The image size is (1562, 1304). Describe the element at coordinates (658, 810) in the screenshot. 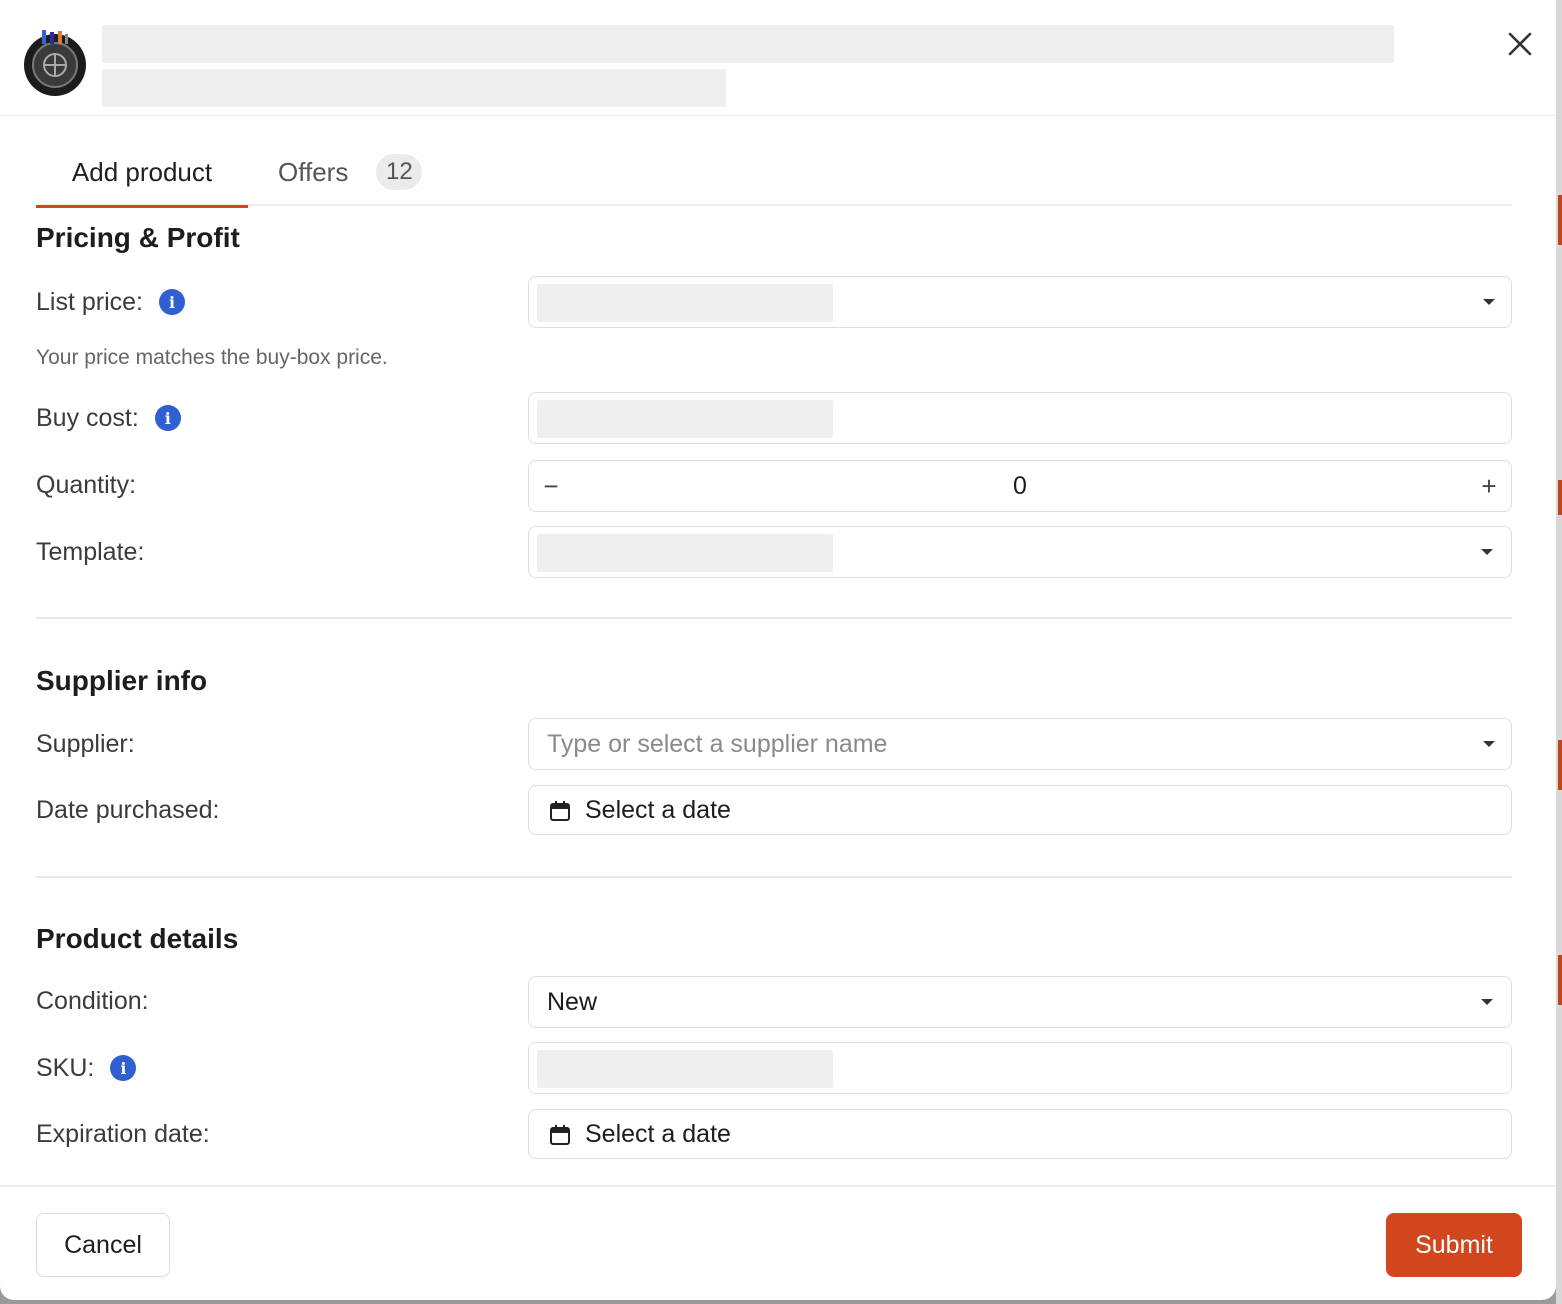

I see `date-purchased-value: Select a date` at that location.